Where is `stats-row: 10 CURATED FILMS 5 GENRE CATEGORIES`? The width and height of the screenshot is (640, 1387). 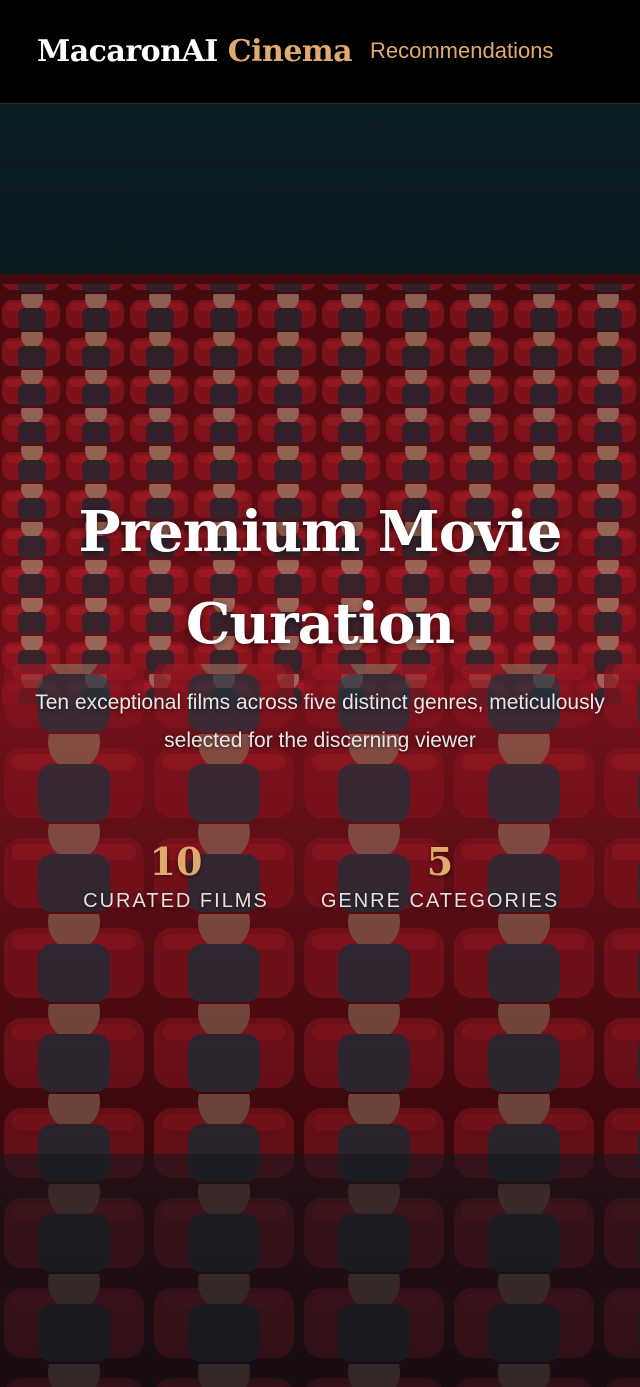 stats-row: 10 CURATED FILMS 5 GENRE CATEGORIES is located at coordinates (320, 879).